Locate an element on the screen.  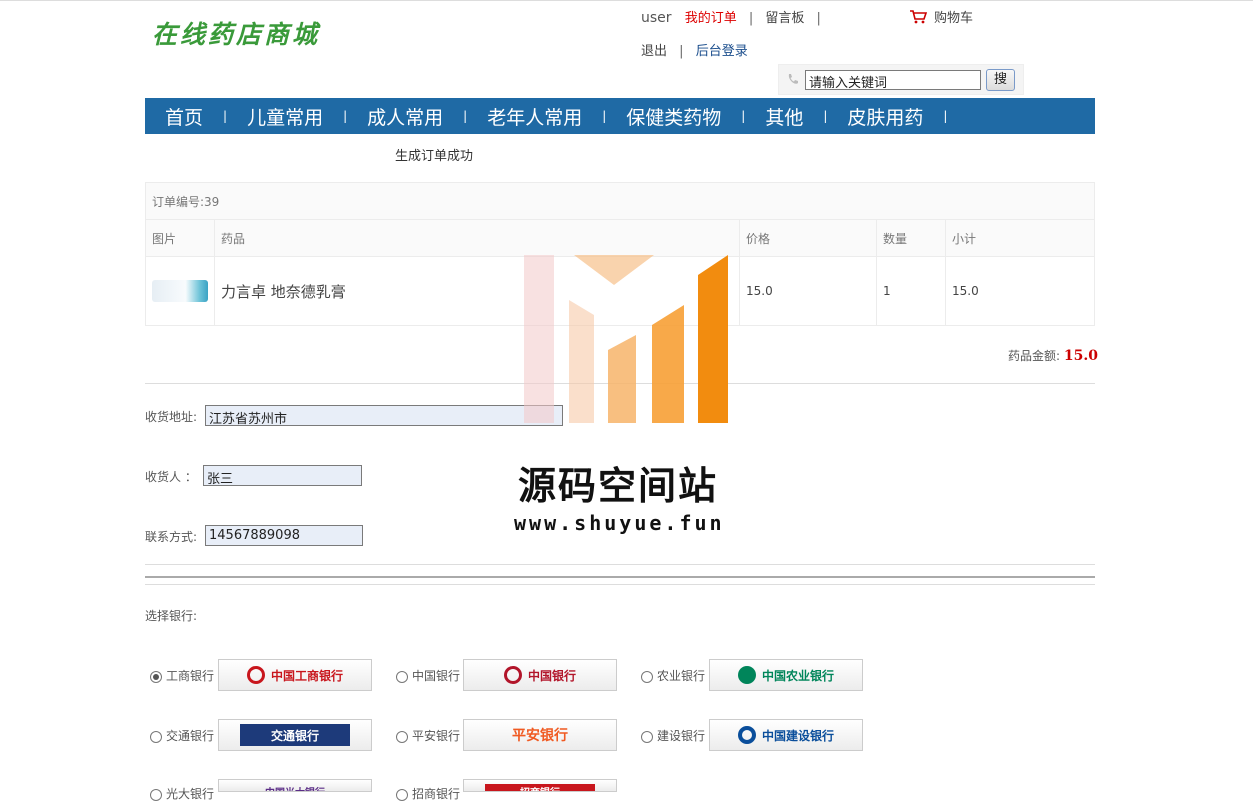
guestbook-link: 留言板 is located at coordinates (784, 18).